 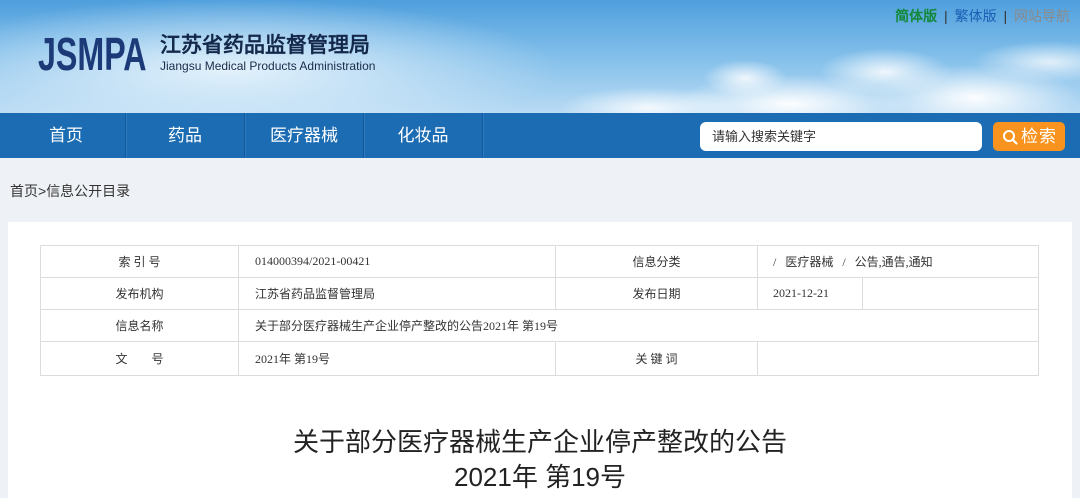 I want to click on search-button: 检索, so click(x=1029, y=136).